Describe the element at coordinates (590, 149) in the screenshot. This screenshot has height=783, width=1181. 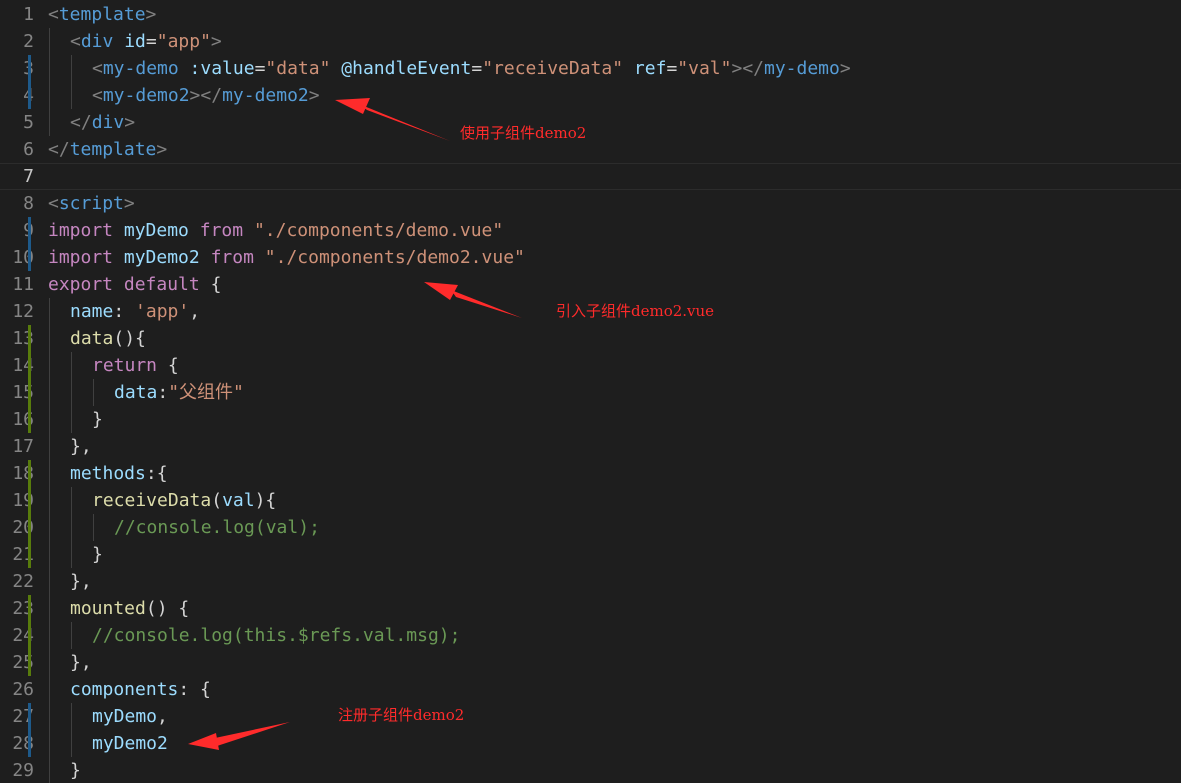
I see `code-line: 6 </template>` at that location.